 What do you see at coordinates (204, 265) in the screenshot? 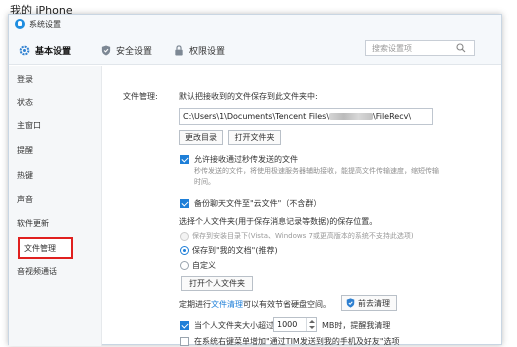
I see `radio-custom-label: 自定义` at bounding box center [204, 265].